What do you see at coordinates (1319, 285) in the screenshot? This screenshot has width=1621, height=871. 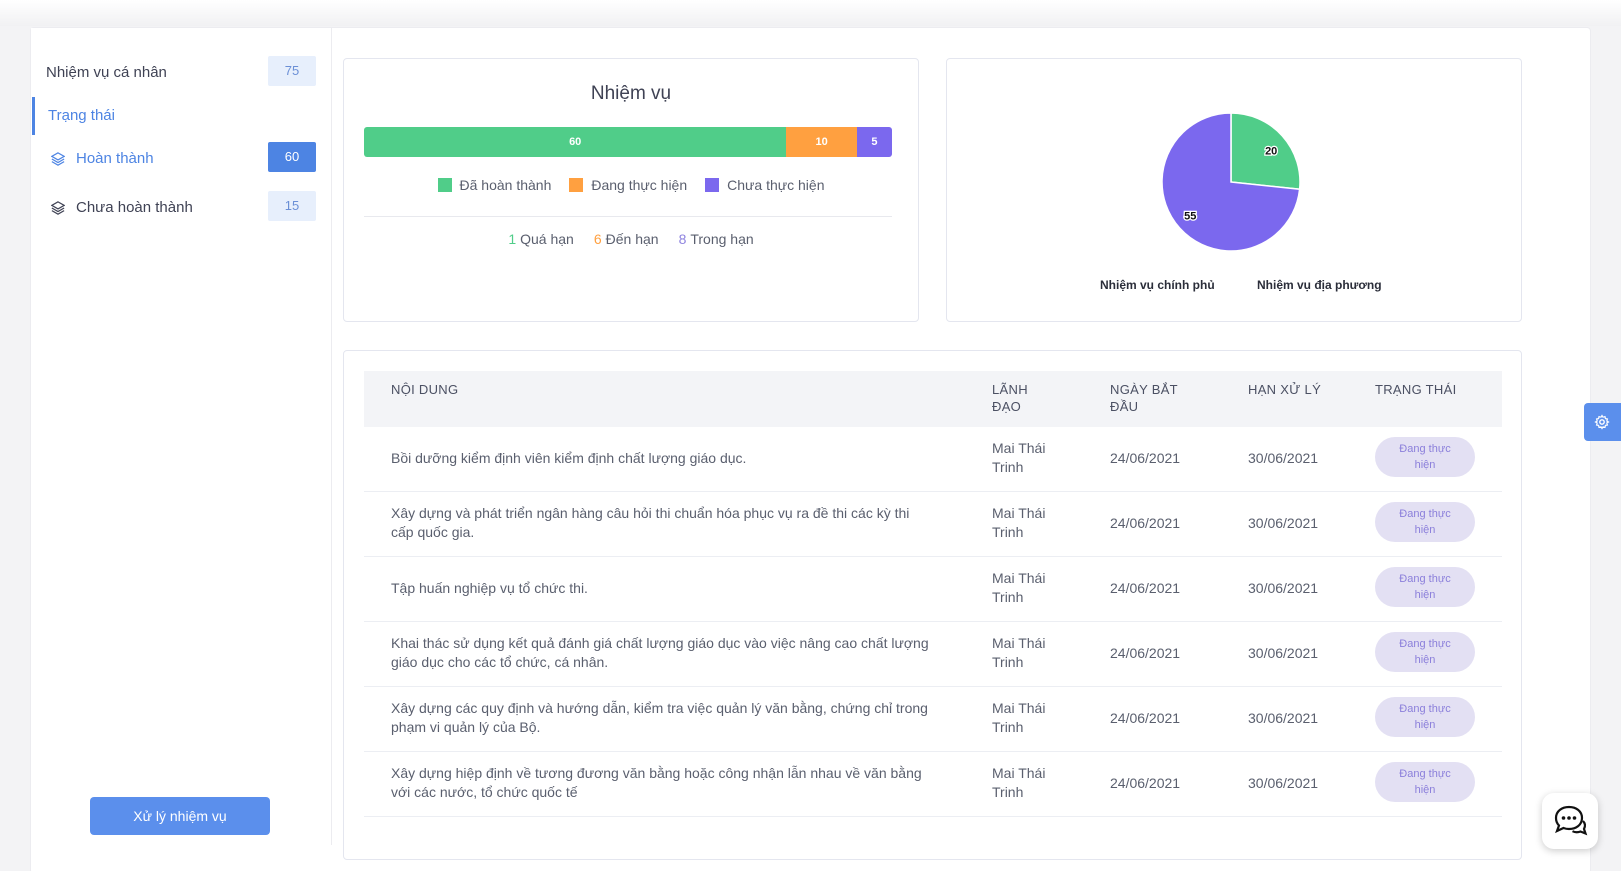 I see `pie-legend-local: Nhiệm vụ địa phương` at bounding box center [1319, 285].